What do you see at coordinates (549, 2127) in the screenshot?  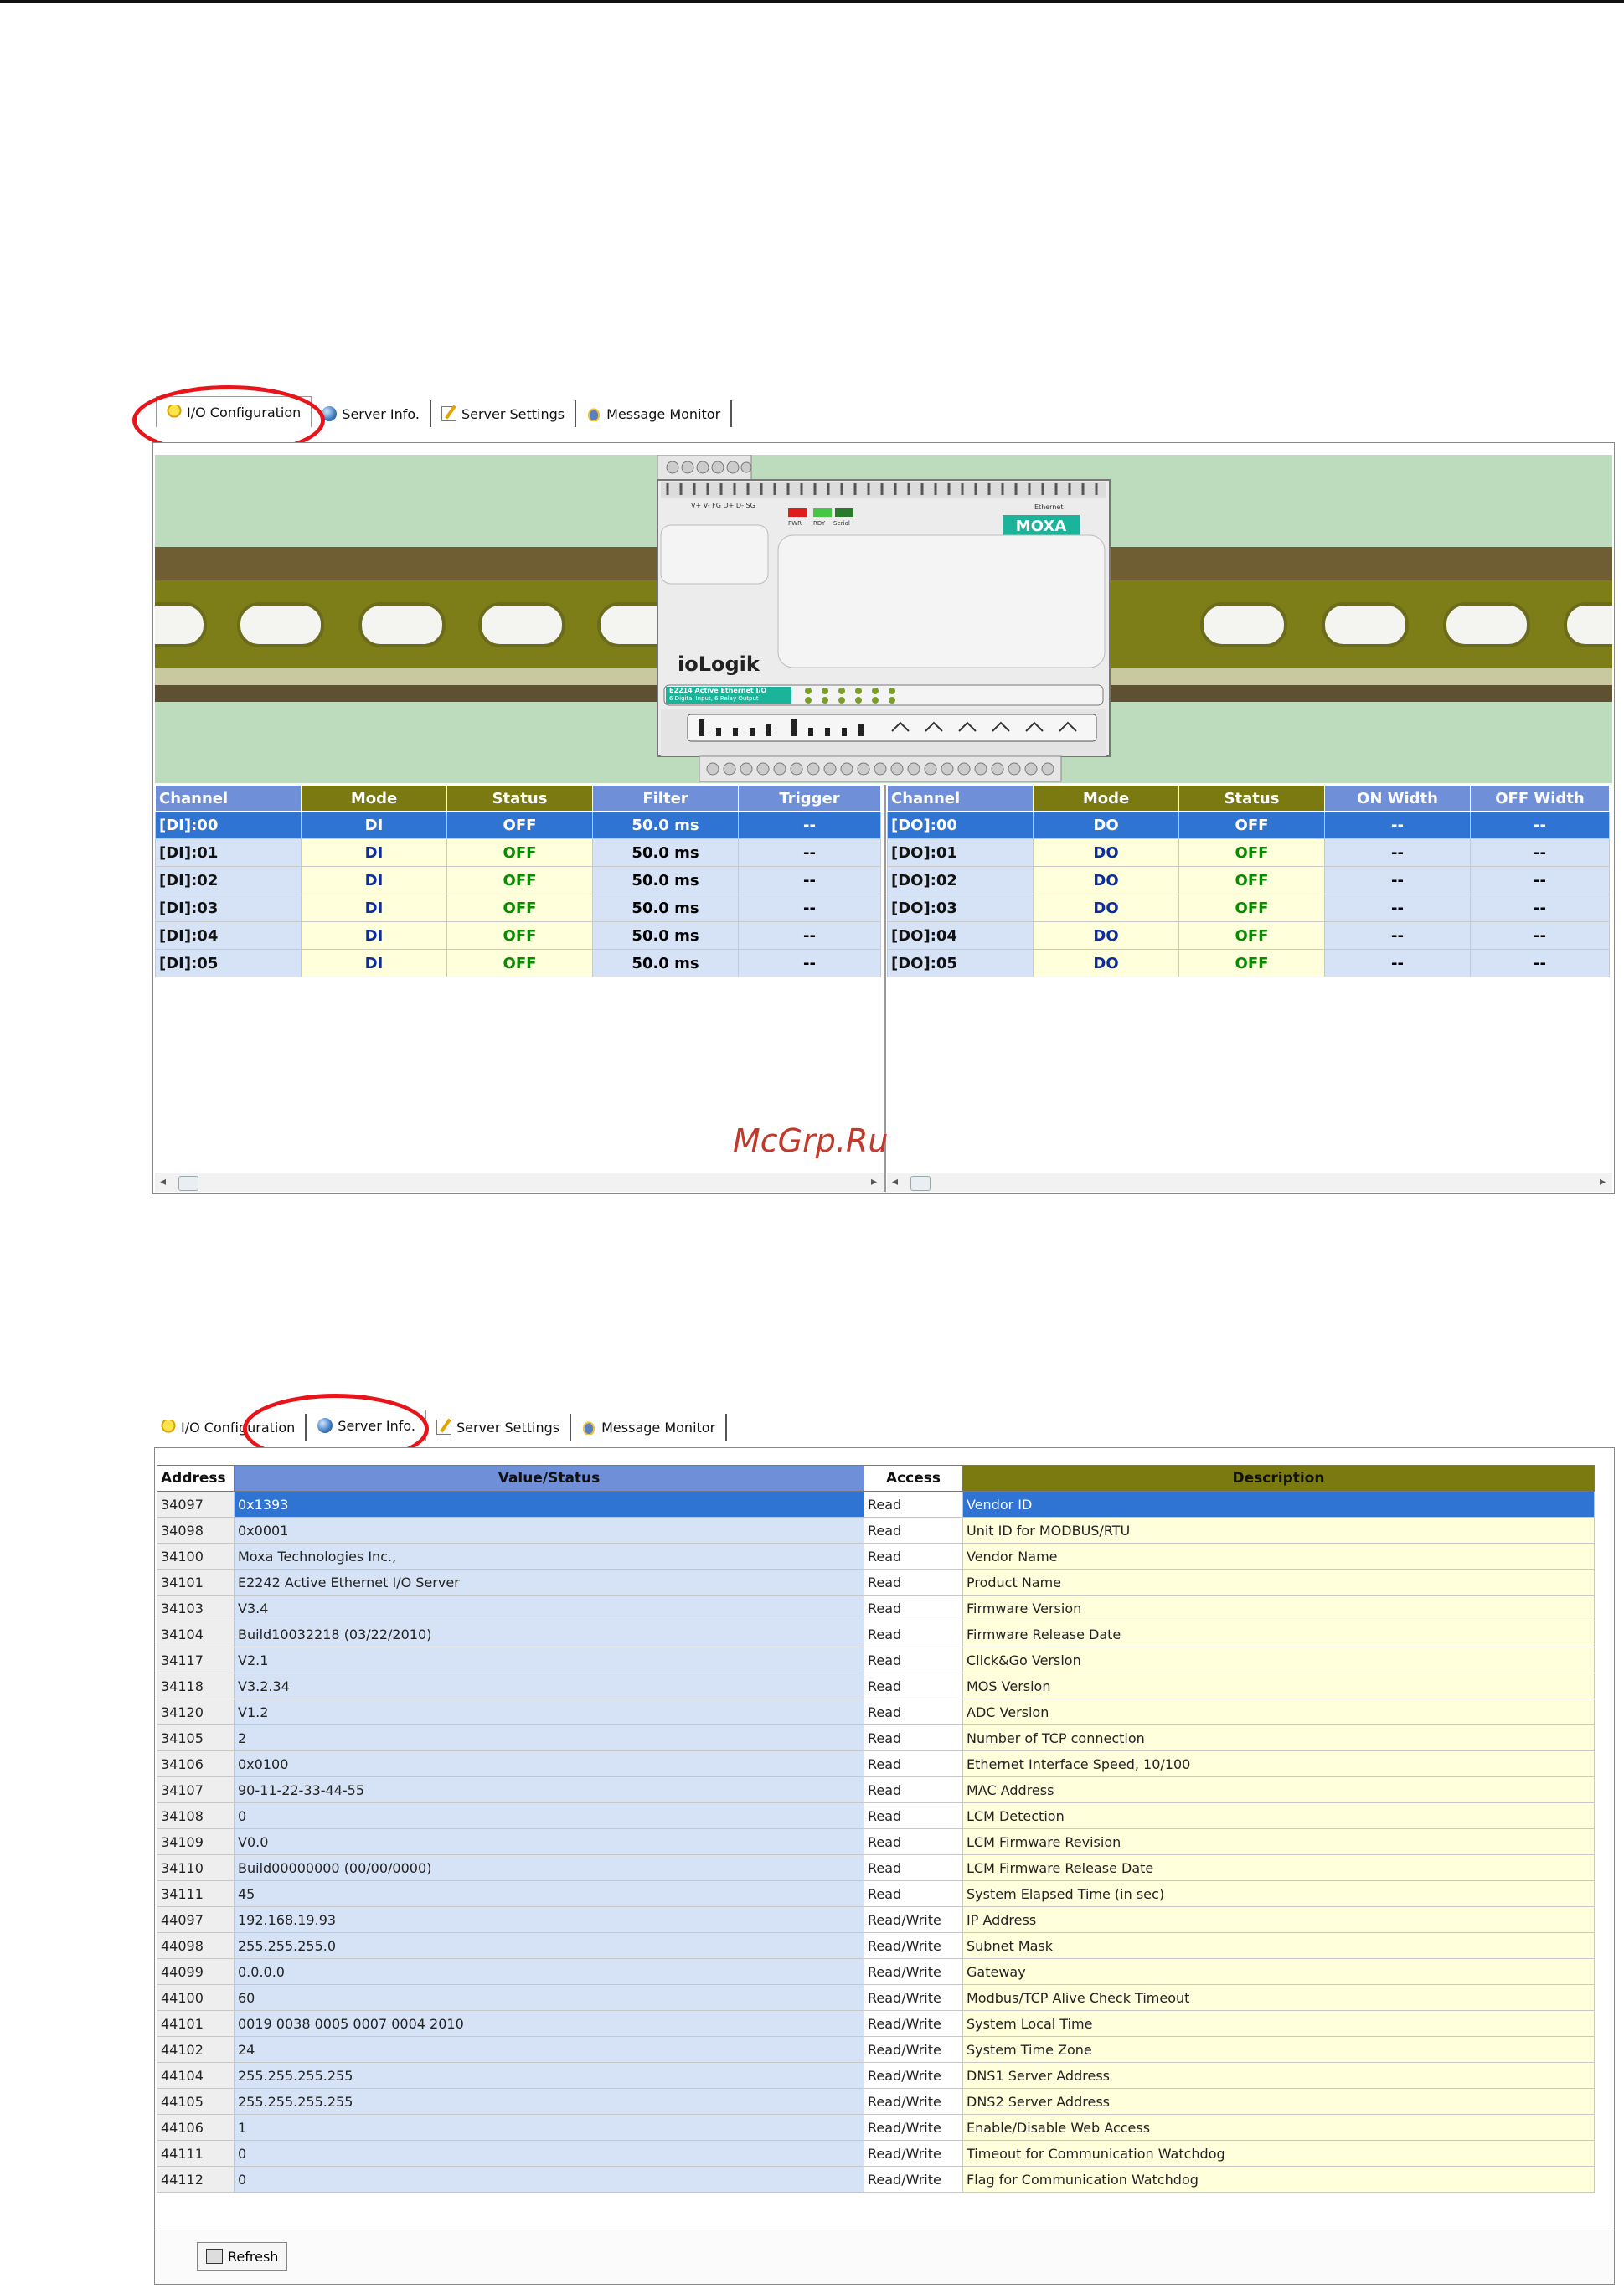 I see `table-cell: 1` at bounding box center [549, 2127].